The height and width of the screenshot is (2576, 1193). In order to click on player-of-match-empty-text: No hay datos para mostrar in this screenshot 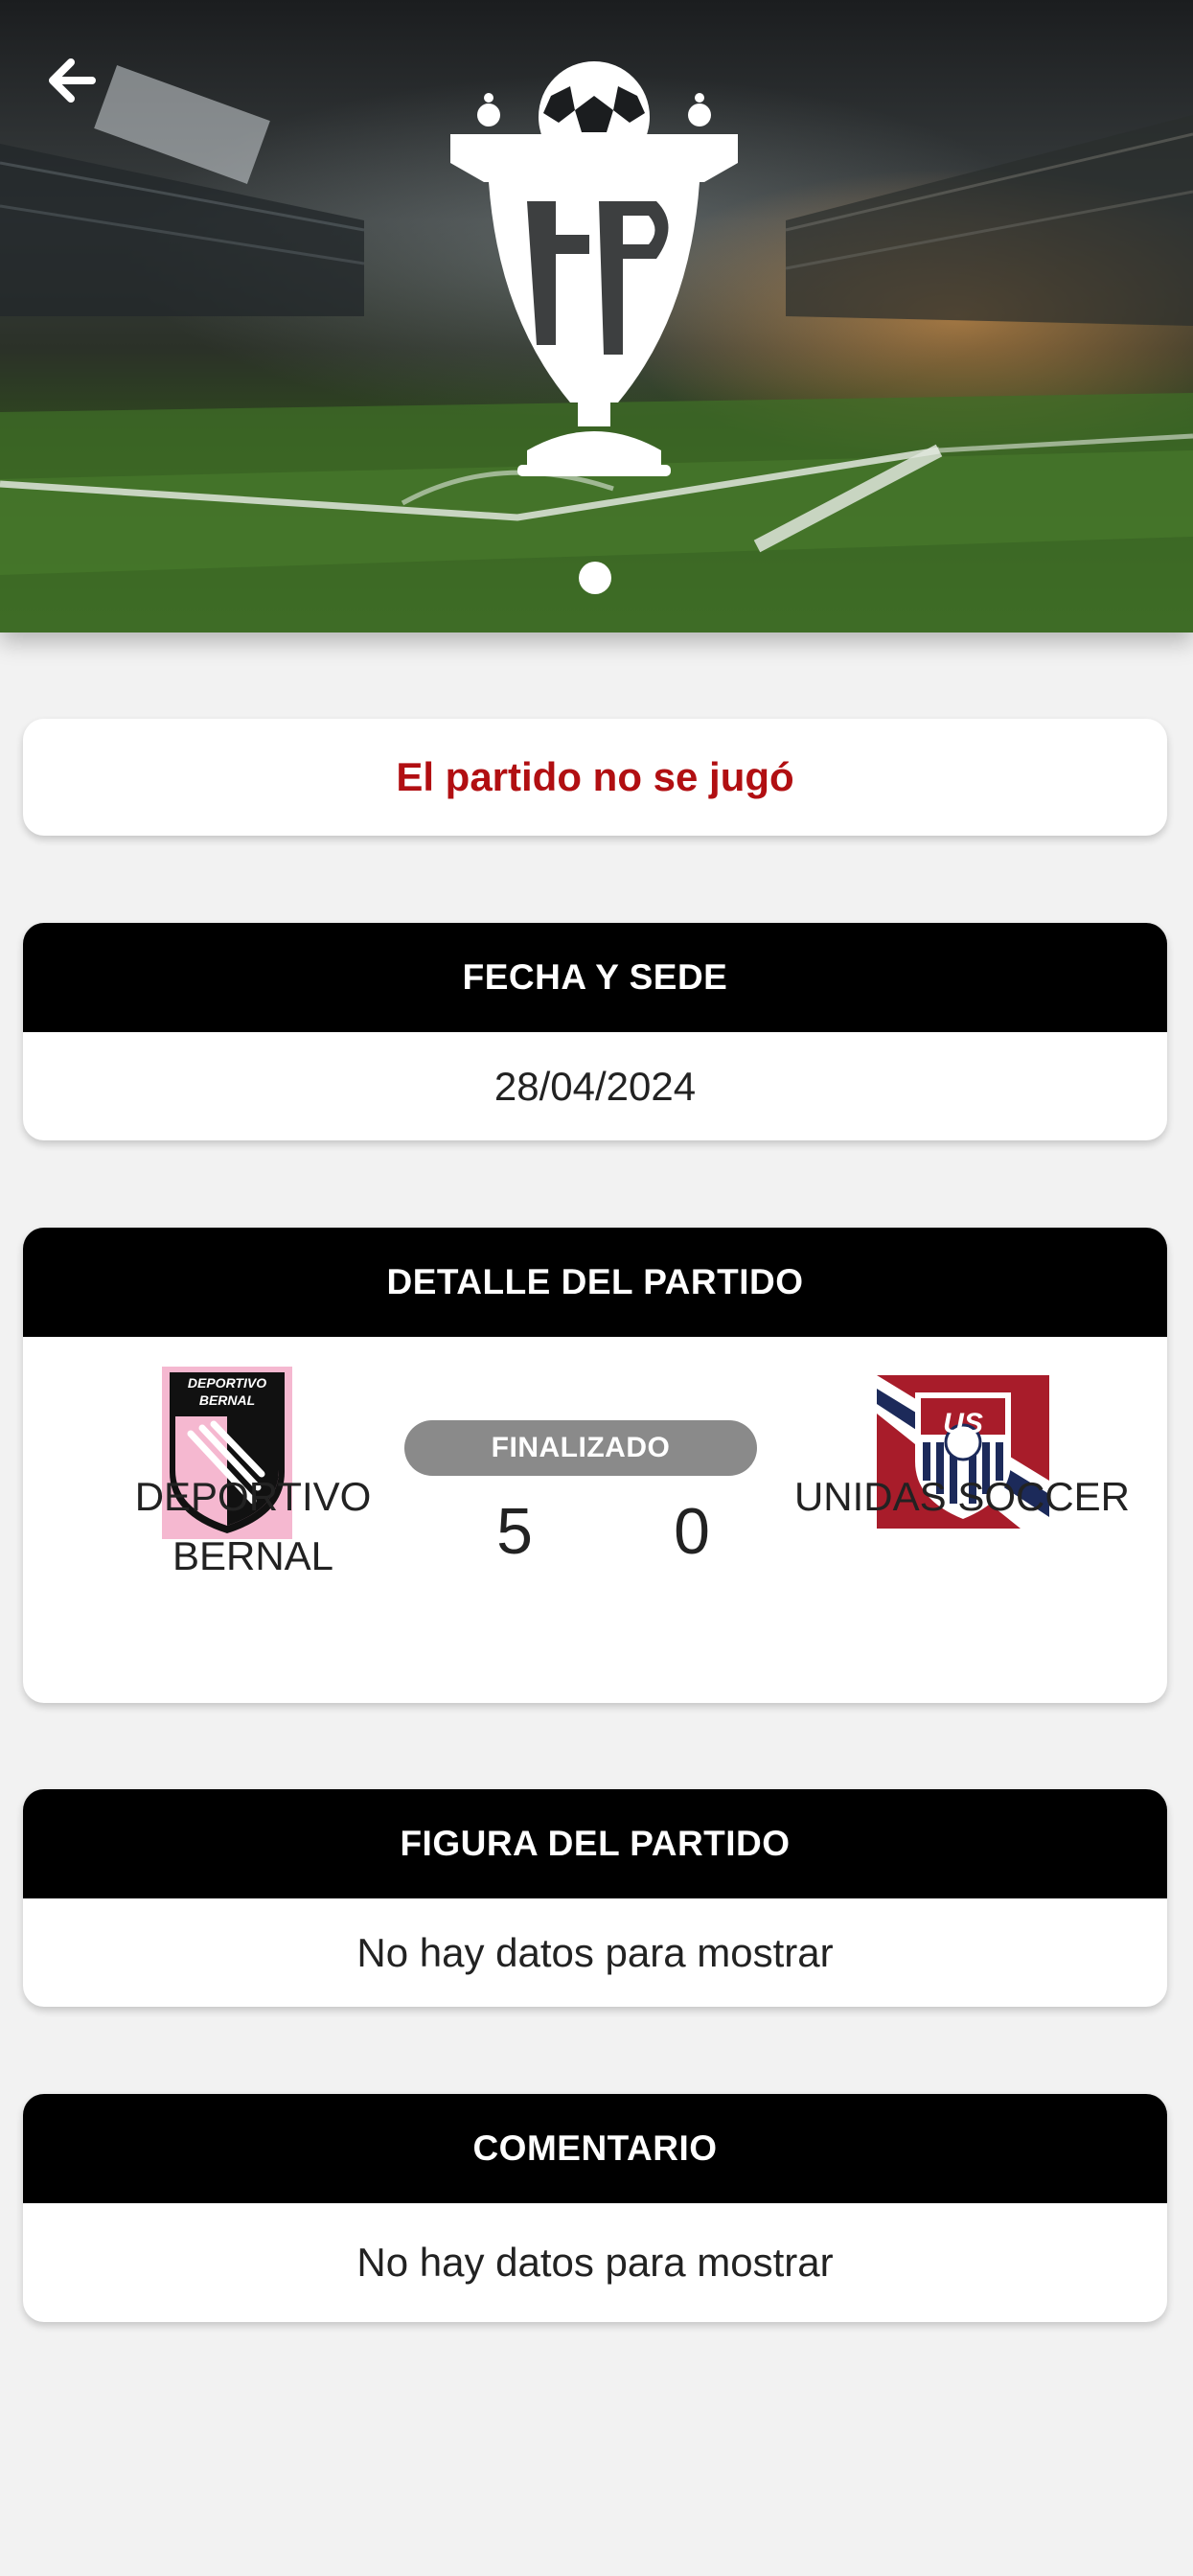, I will do `click(595, 1952)`.